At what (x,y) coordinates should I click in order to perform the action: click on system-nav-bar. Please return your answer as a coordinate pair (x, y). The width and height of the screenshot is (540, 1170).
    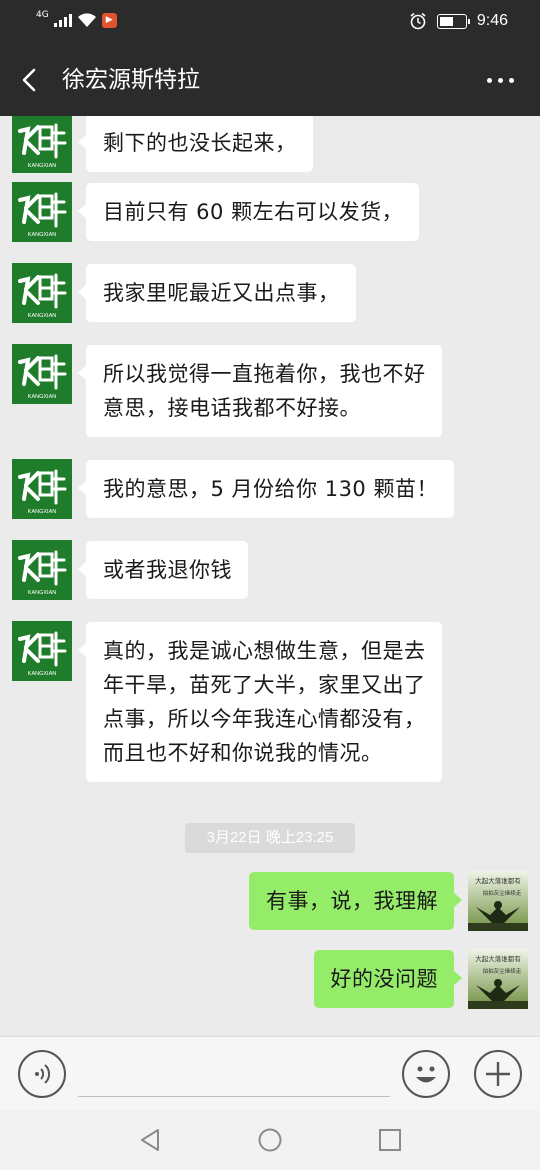
    Looking at the image, I should click on (270, 1140).